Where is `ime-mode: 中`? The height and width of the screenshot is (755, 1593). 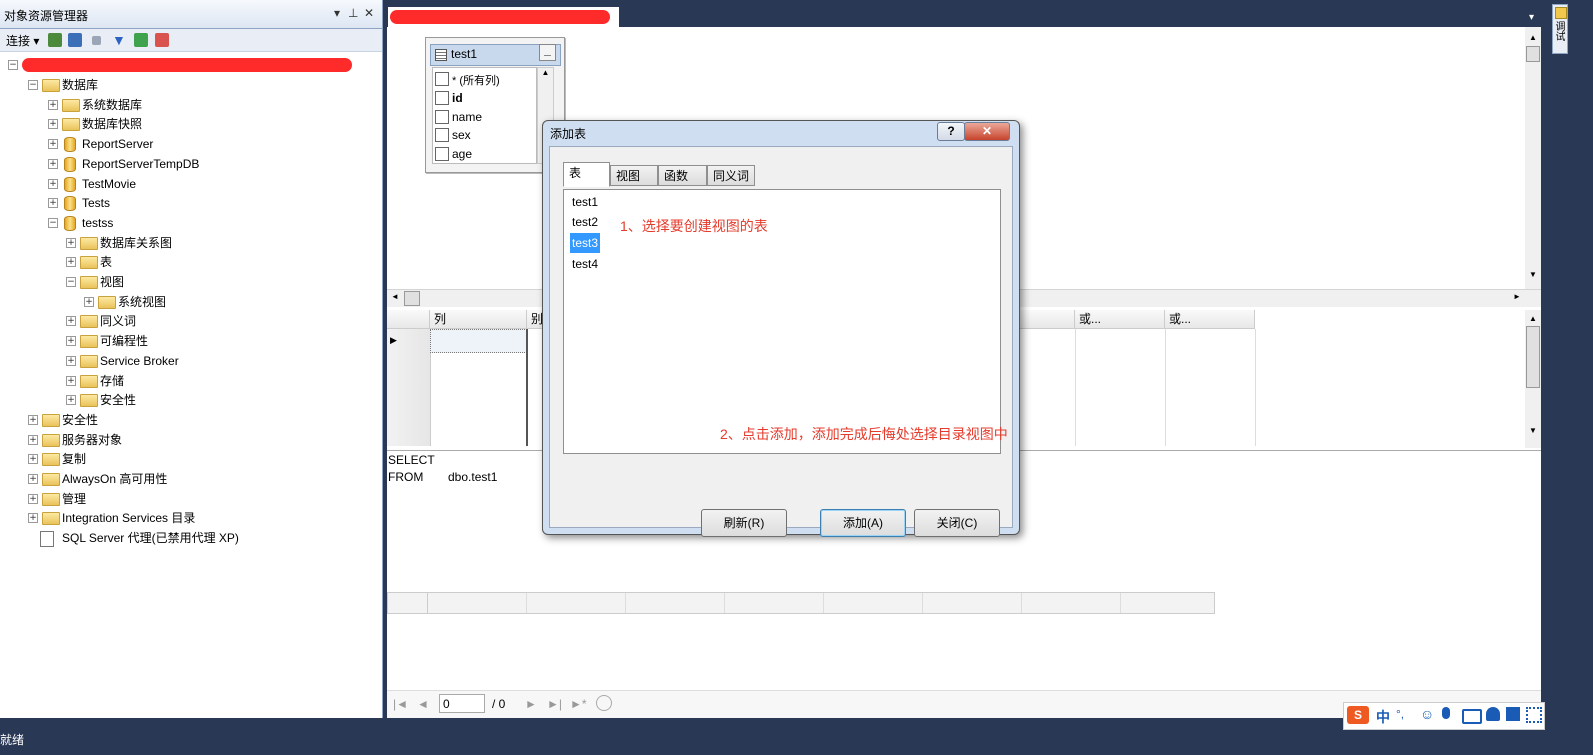 ime-mode: 中 is located at coordinates (1383, 717).